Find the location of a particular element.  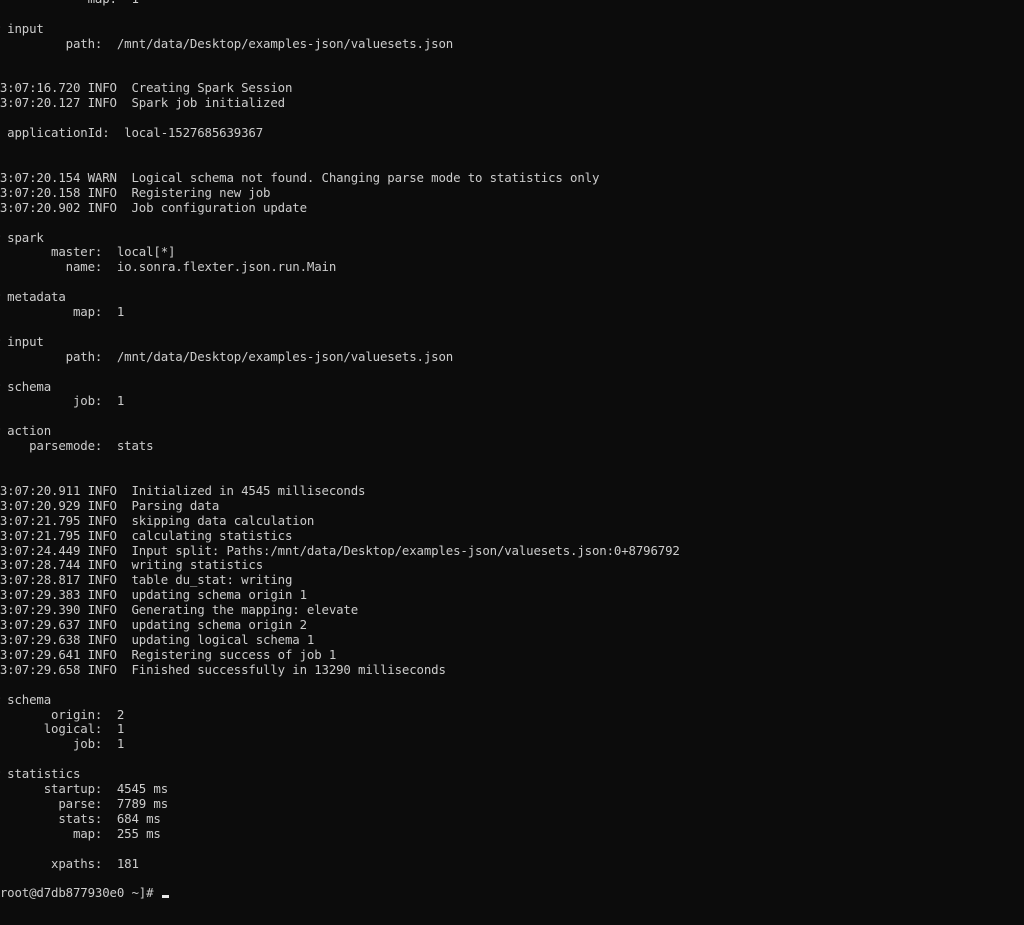

shell-prompt: [root@d7db877930e0 ~]# is located at coordinates (80, 893).